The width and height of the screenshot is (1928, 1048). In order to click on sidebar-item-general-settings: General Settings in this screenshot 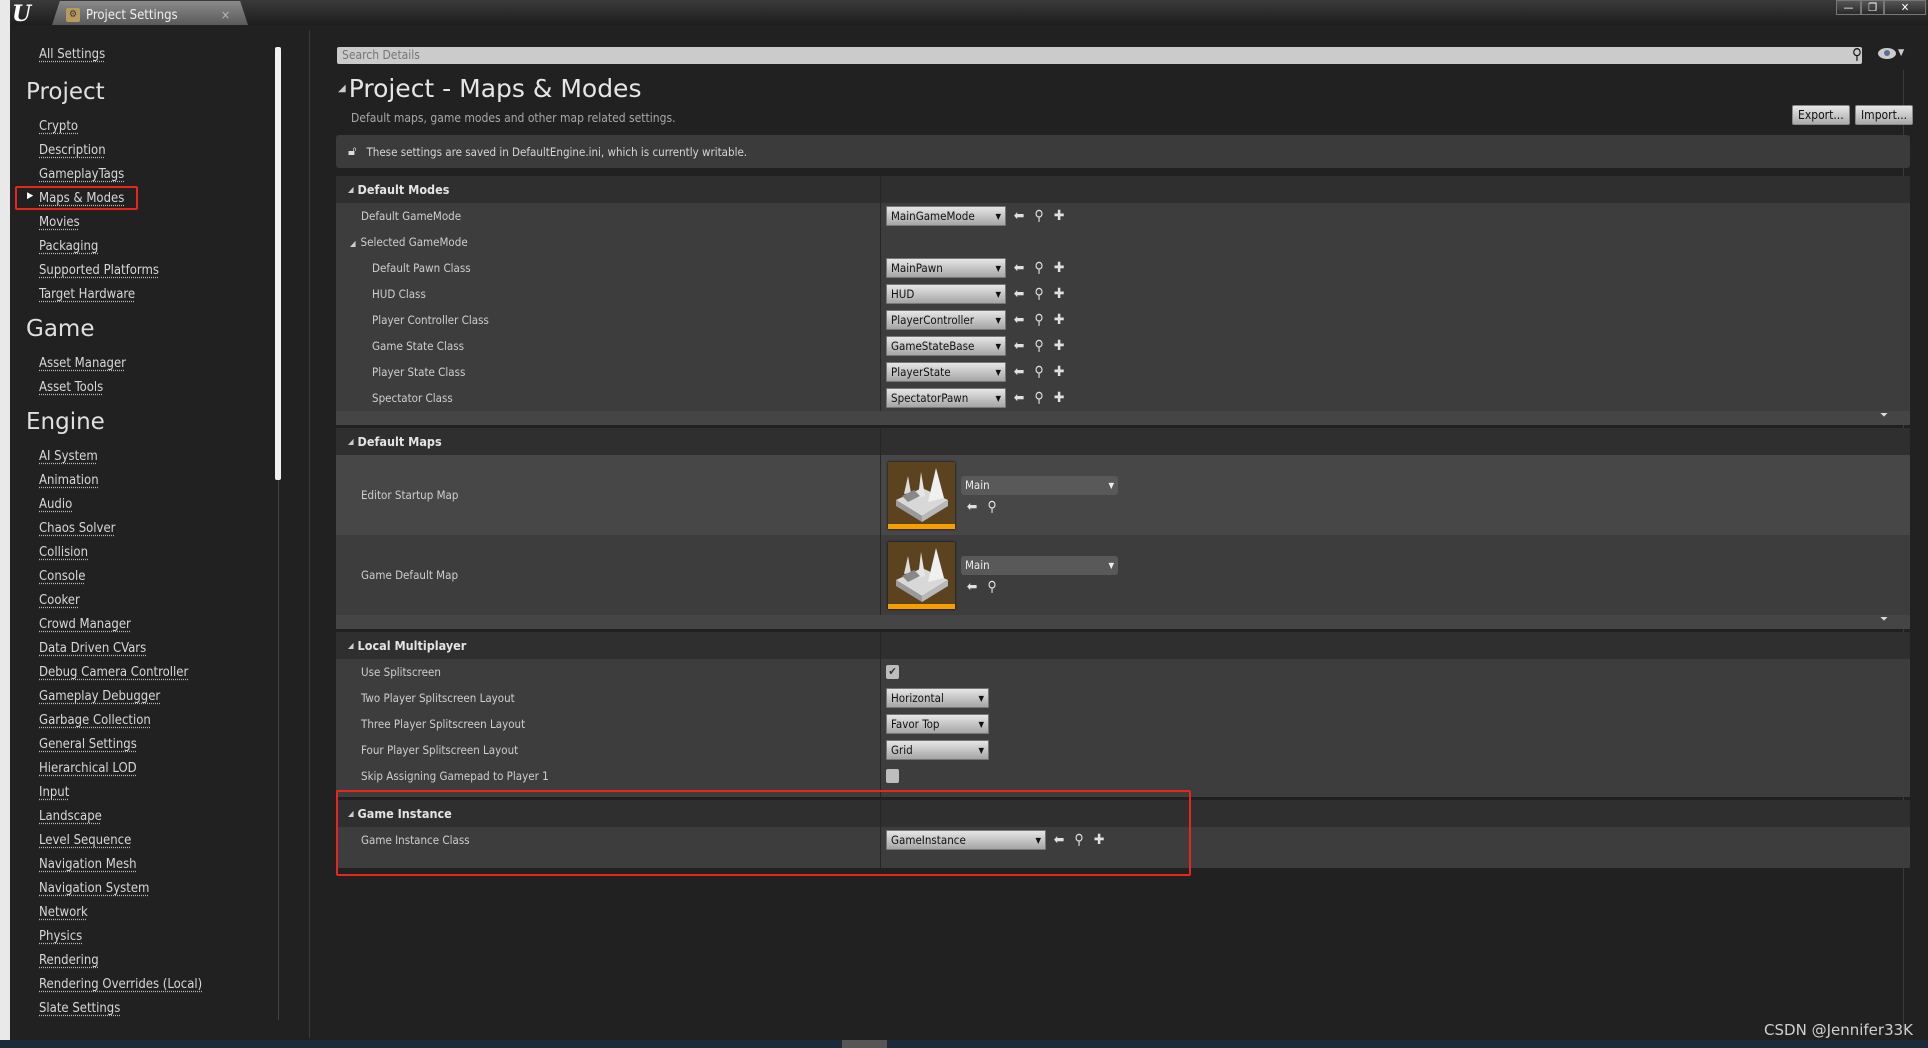, I will do `click(88, 745)`.